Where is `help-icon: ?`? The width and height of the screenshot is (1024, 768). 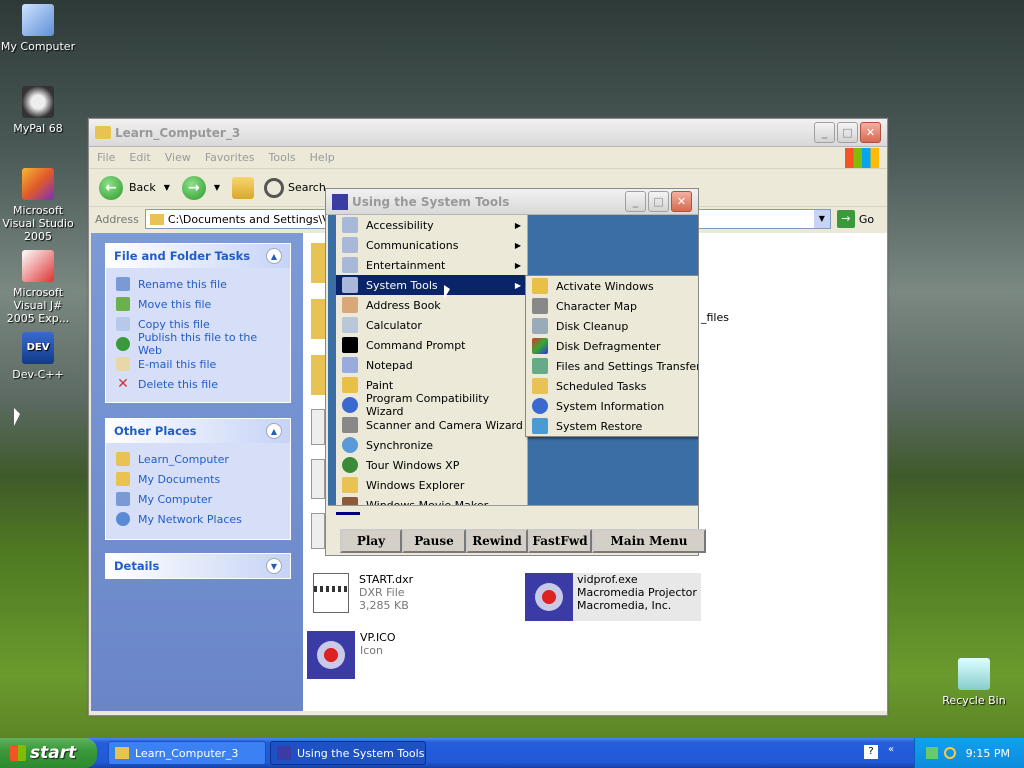 help-icon: ? is located at coordinates (871, 752).